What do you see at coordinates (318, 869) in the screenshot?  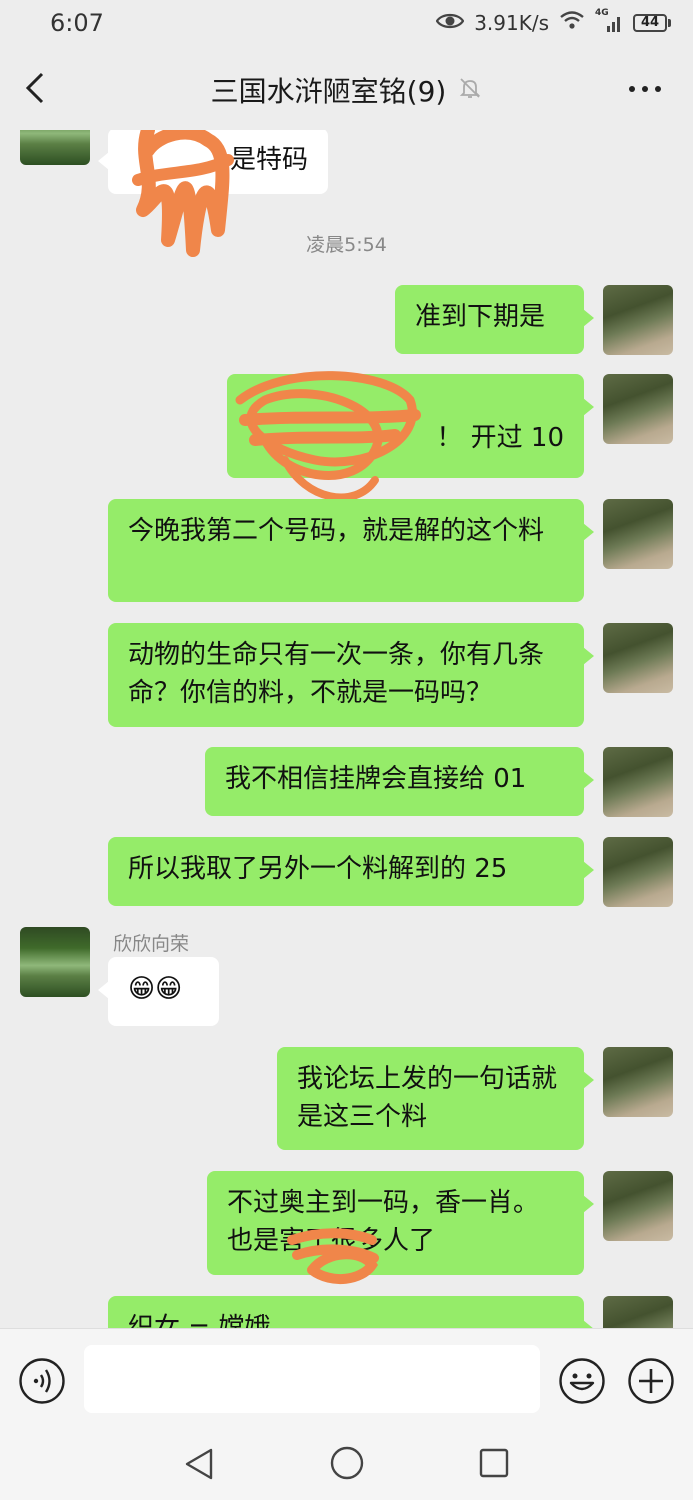 I see `message-text: 所以我取了另外一个料解到的 25` at bounding box center [318, 869].